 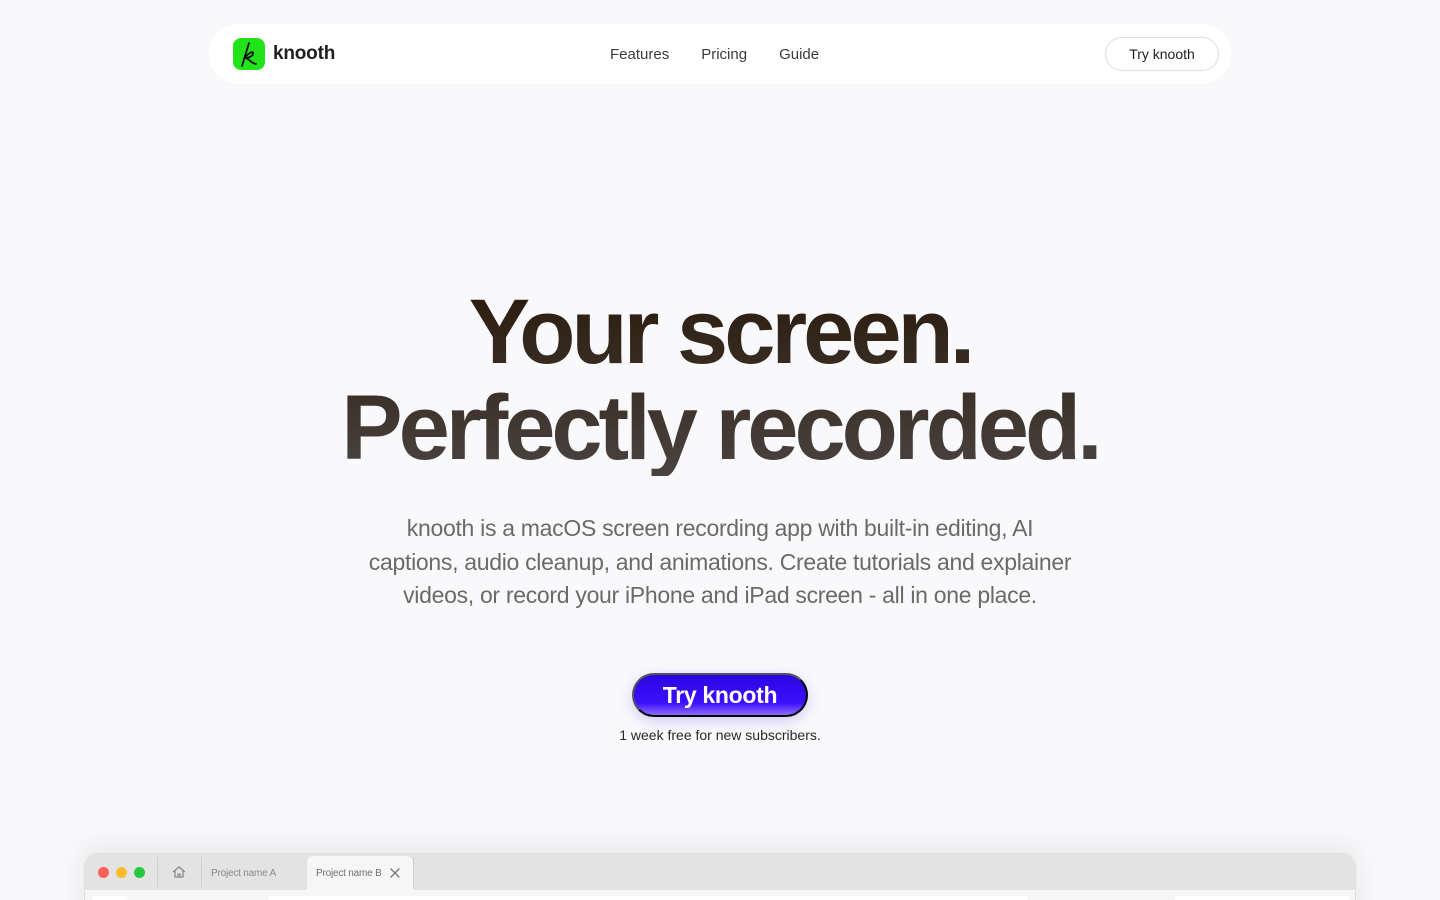 What do you see at coordinates (349, 873) in the screenshot?
I see `tab-label: Project name B` at bounding box center [349, 873].